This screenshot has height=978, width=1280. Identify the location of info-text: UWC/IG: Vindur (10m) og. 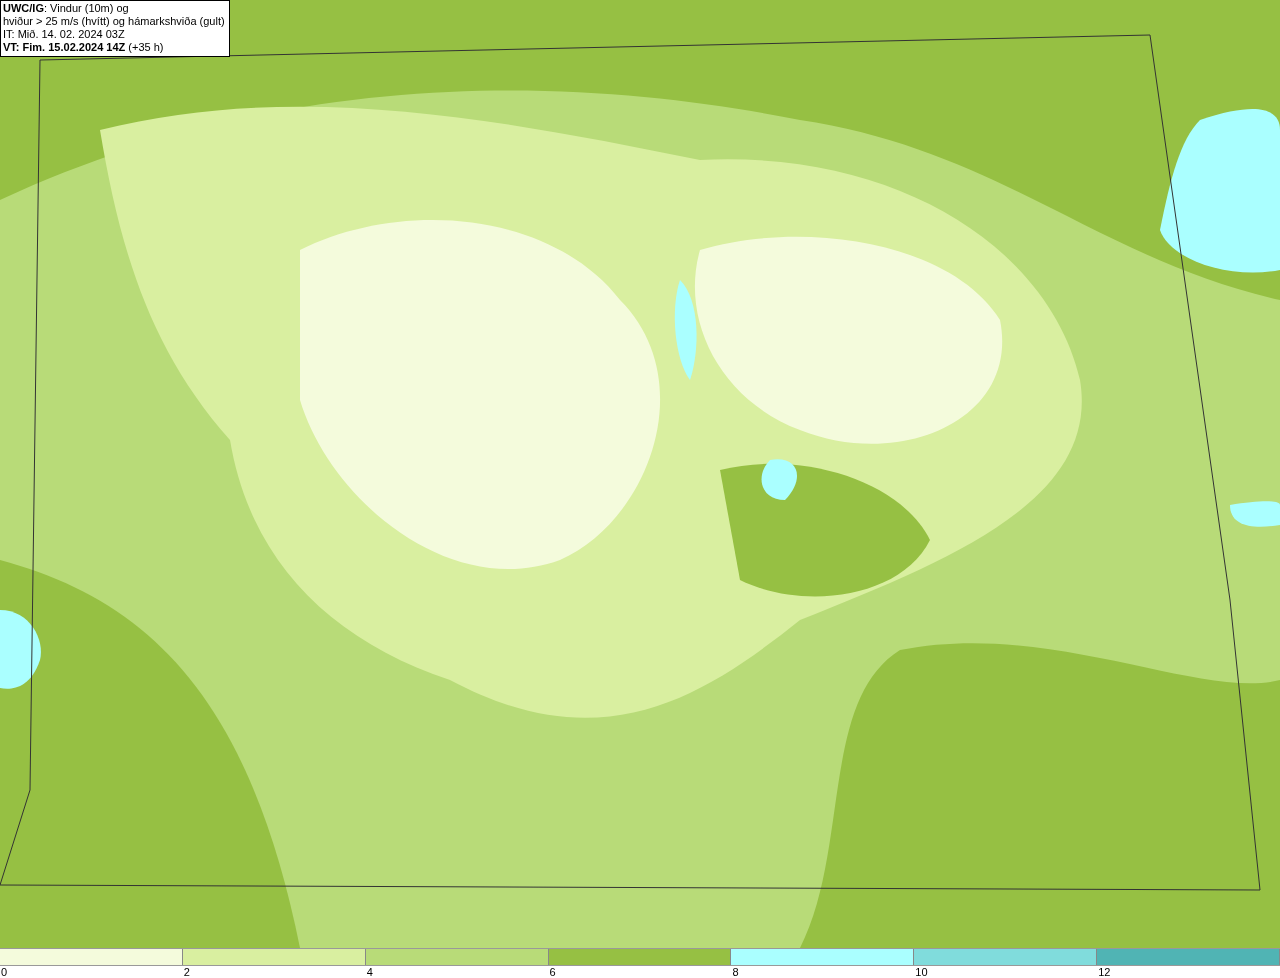
(66, 8).